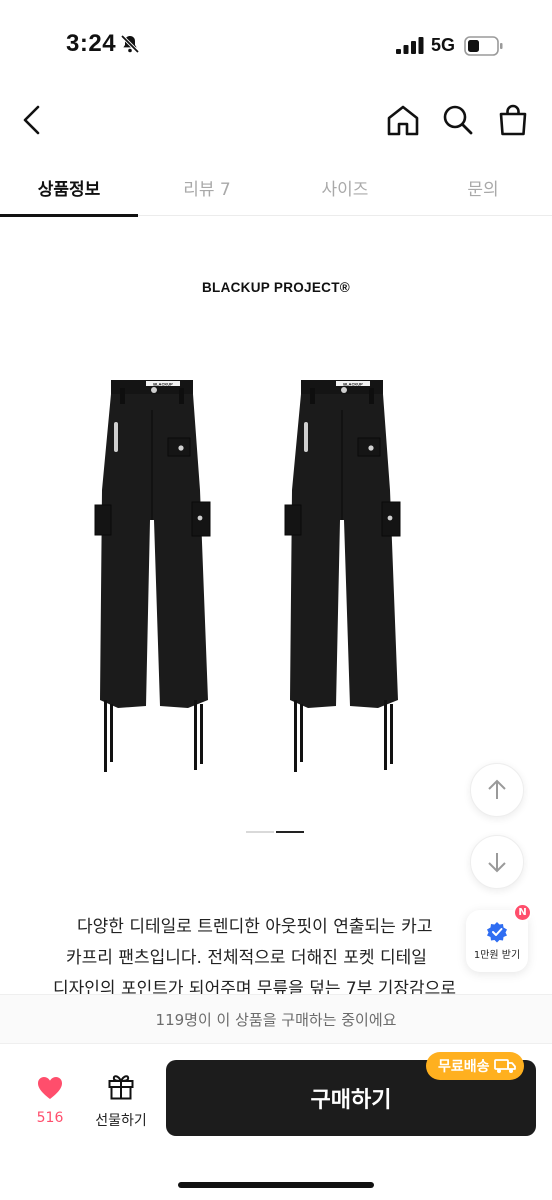 The width and height of the screenshot is (552, 1200). What do you see at coordinates (483, 187) in the screenshot?
I see `tab-inquiry: 문의` at bounding box center [483, 187].